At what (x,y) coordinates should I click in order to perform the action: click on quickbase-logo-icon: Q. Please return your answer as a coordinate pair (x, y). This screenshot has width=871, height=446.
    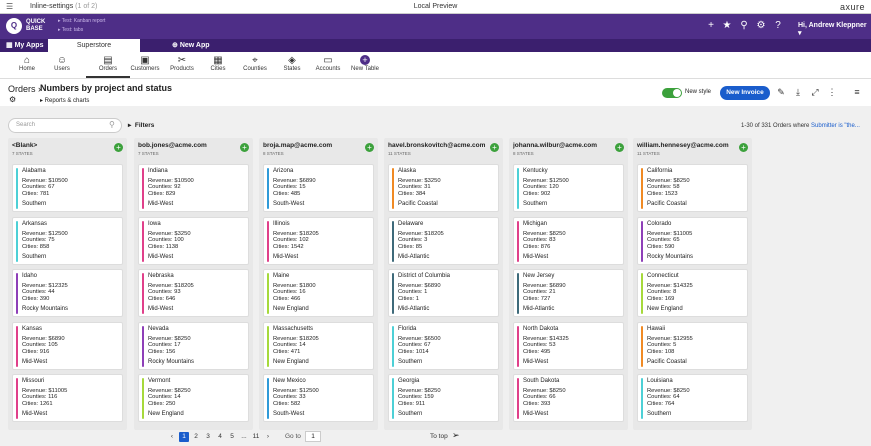
    Looking at the image, I should click on (14, 26).